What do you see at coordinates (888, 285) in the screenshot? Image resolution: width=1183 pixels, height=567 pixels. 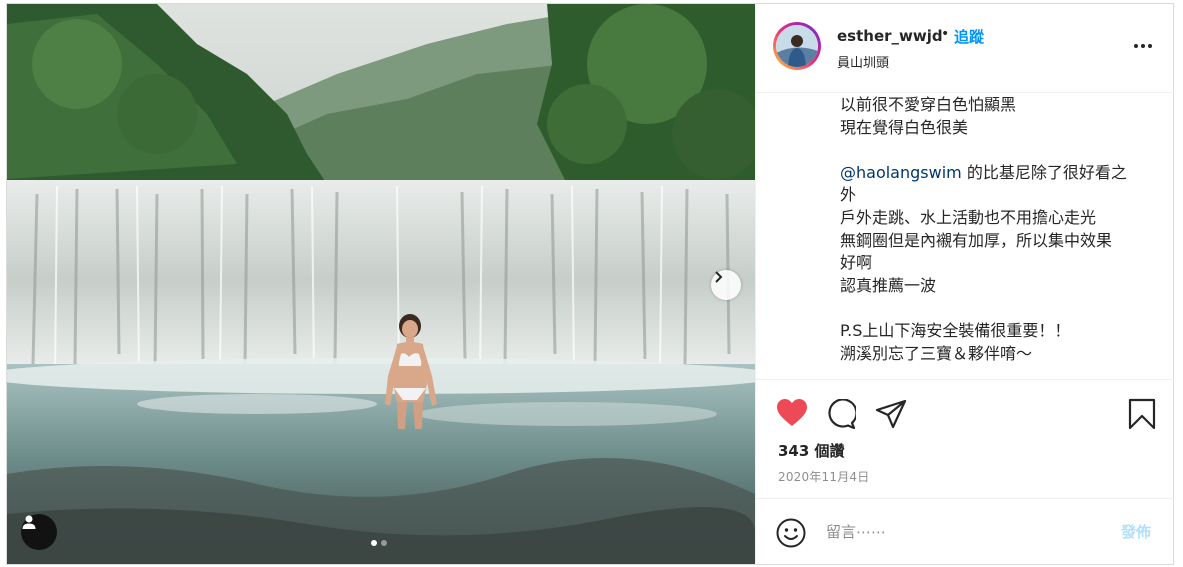 I see `caption-line: 認真推薦一波` at bounding box center [888, 285].